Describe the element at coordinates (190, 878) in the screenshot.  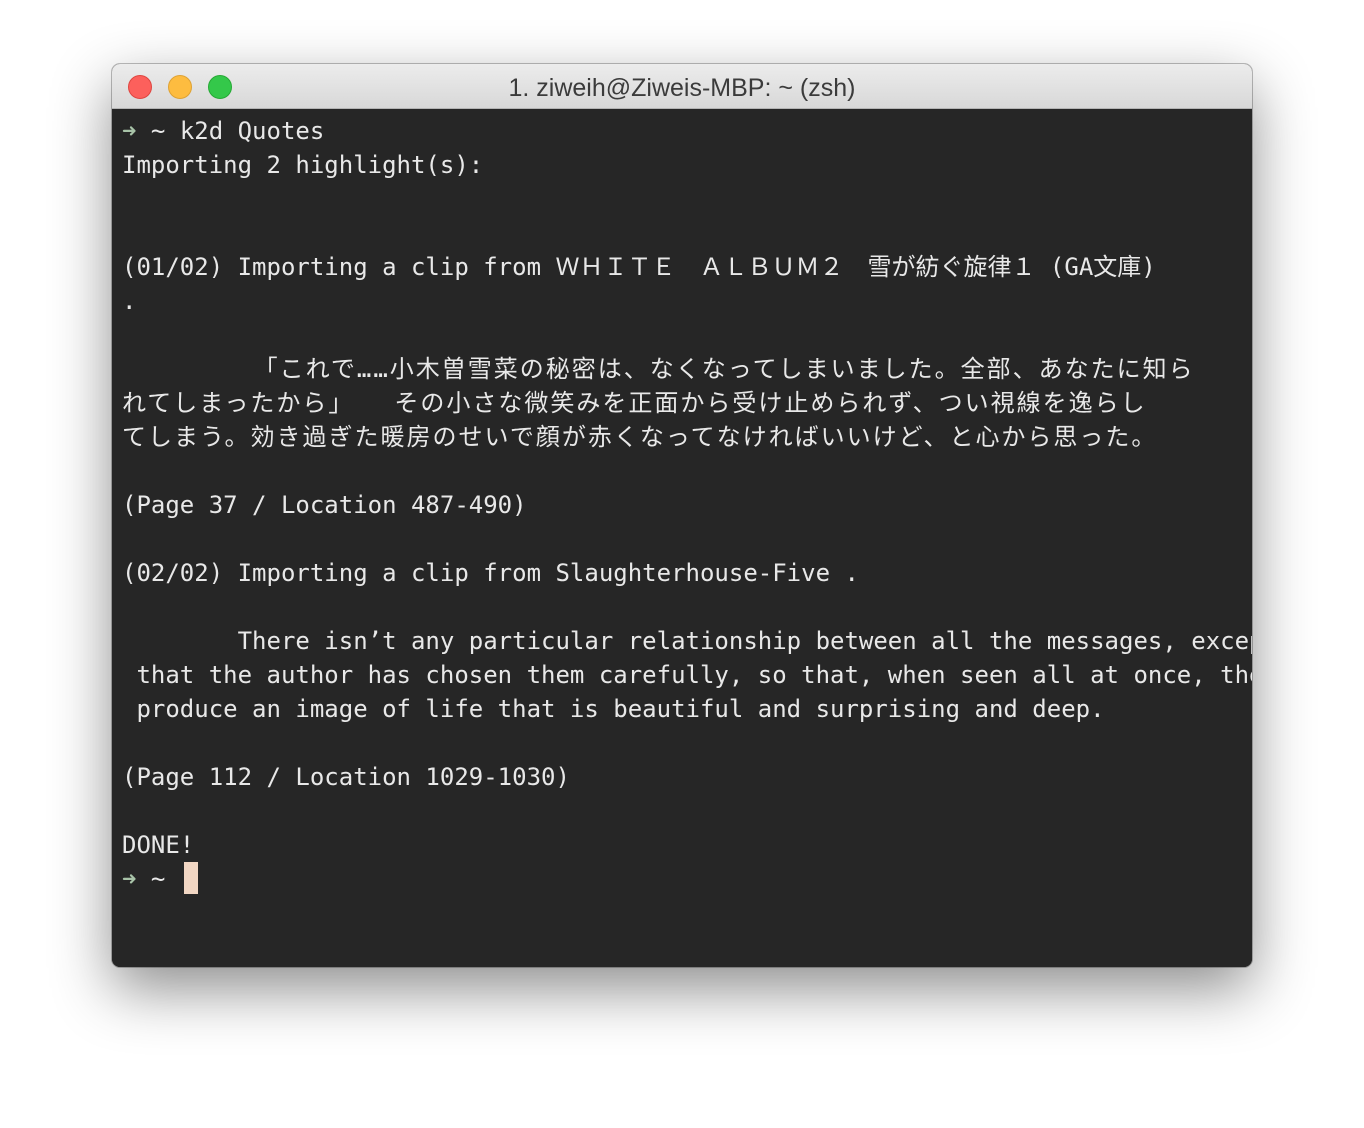
I see `text-cursor` at that location.